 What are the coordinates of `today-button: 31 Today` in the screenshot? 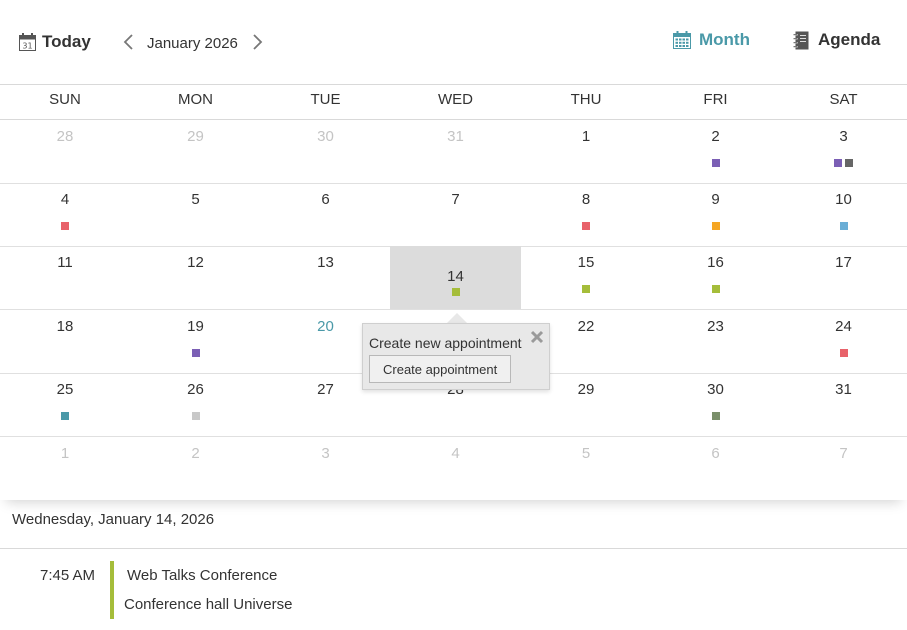 It's located at (55, 42).